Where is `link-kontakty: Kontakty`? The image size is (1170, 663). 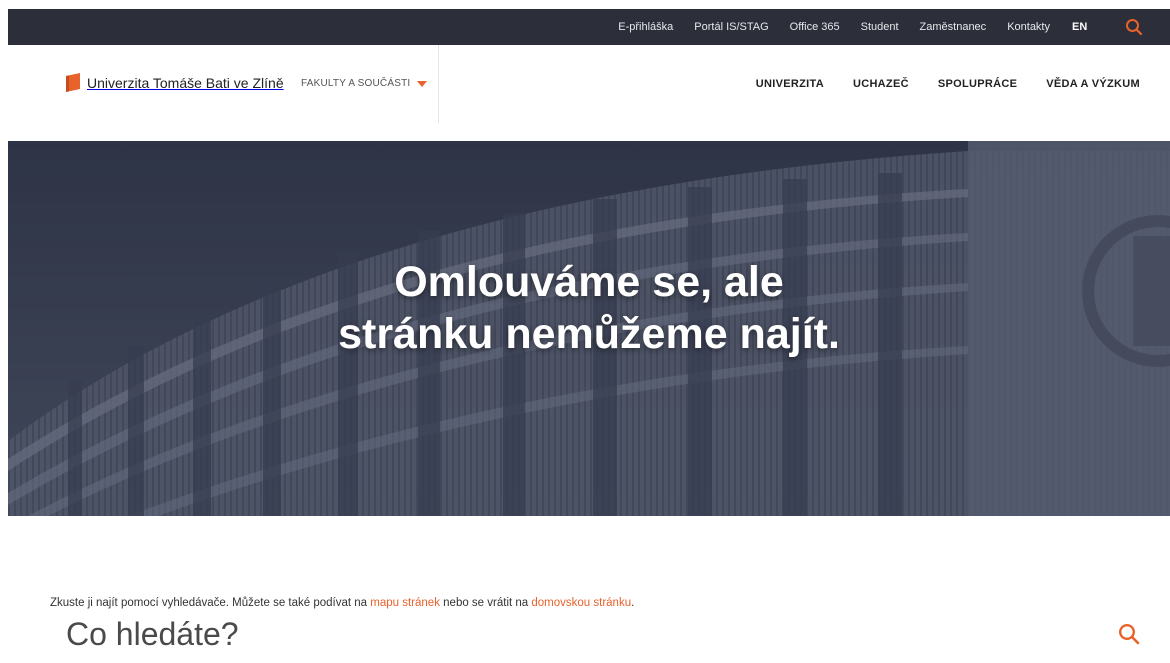
link-kontakty: Kontakty is located at coordinates (1028, 27).